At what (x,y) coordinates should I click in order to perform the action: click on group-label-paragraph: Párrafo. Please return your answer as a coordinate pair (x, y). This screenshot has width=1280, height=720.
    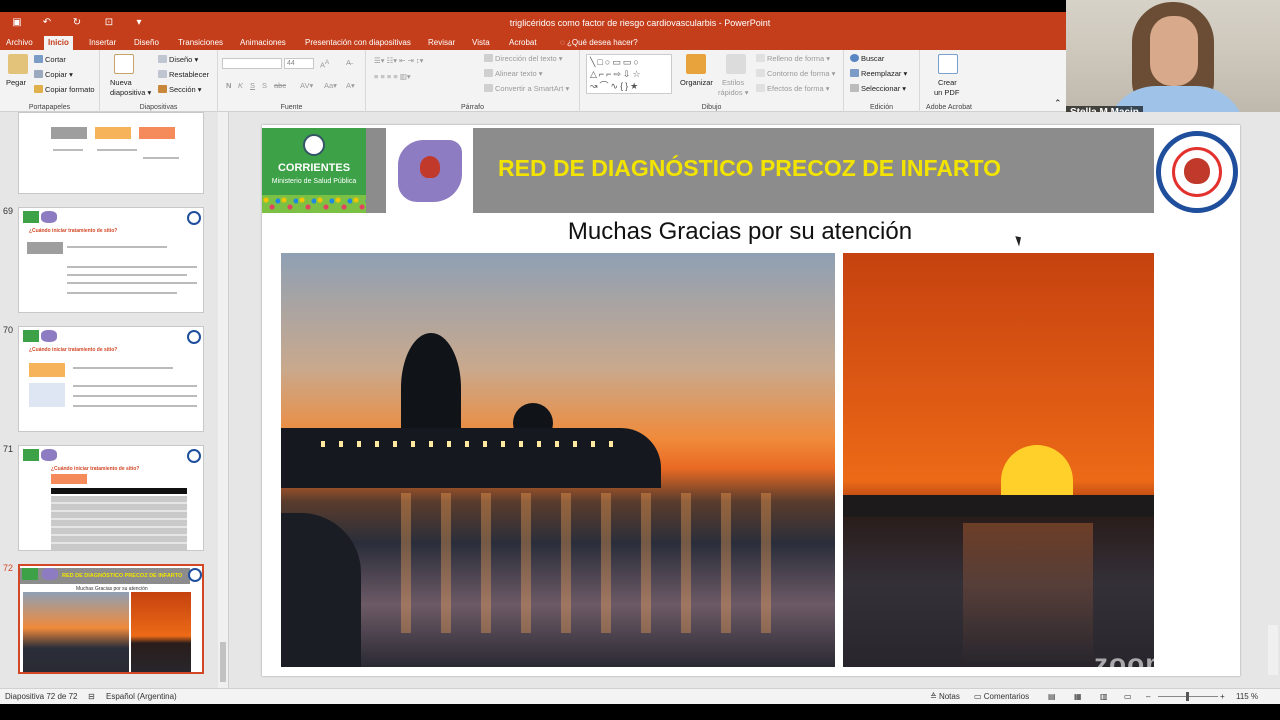
    Looking at the image, I should click on (472, 107).